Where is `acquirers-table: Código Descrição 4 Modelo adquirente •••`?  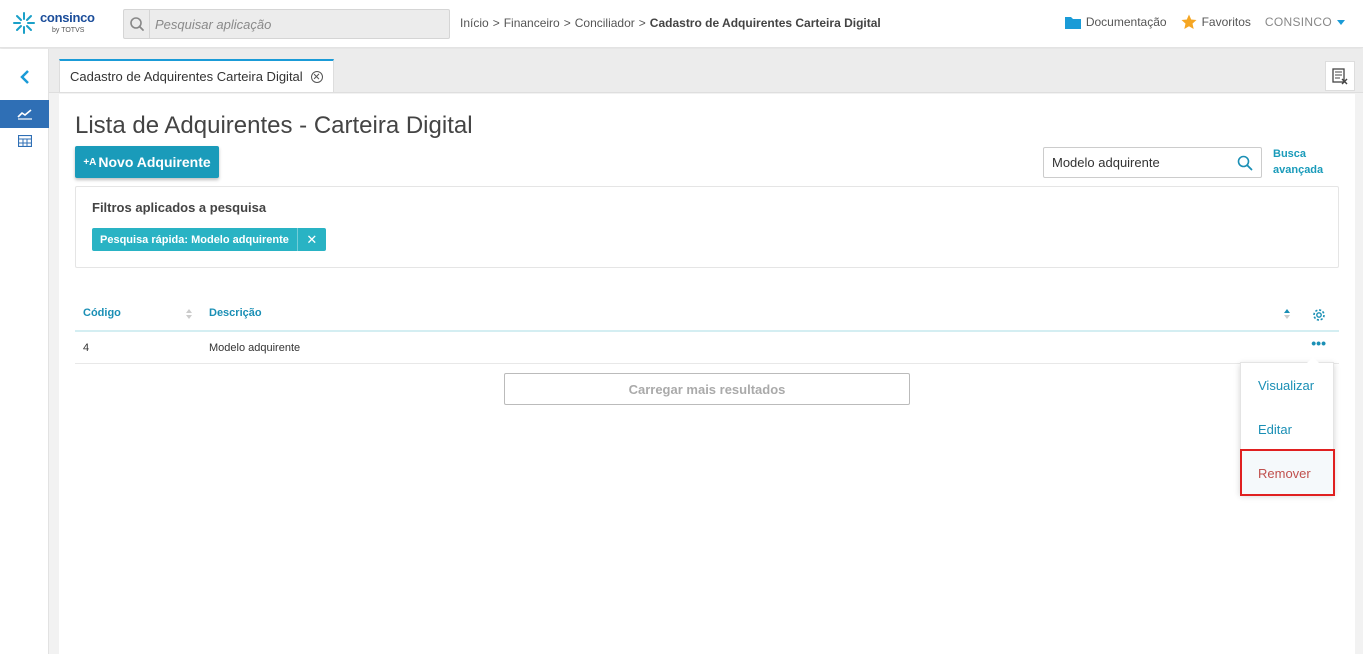
acquirers-table: Código Descrição 4 Modelo adquirente ••• is located at coordinates (707, 332).